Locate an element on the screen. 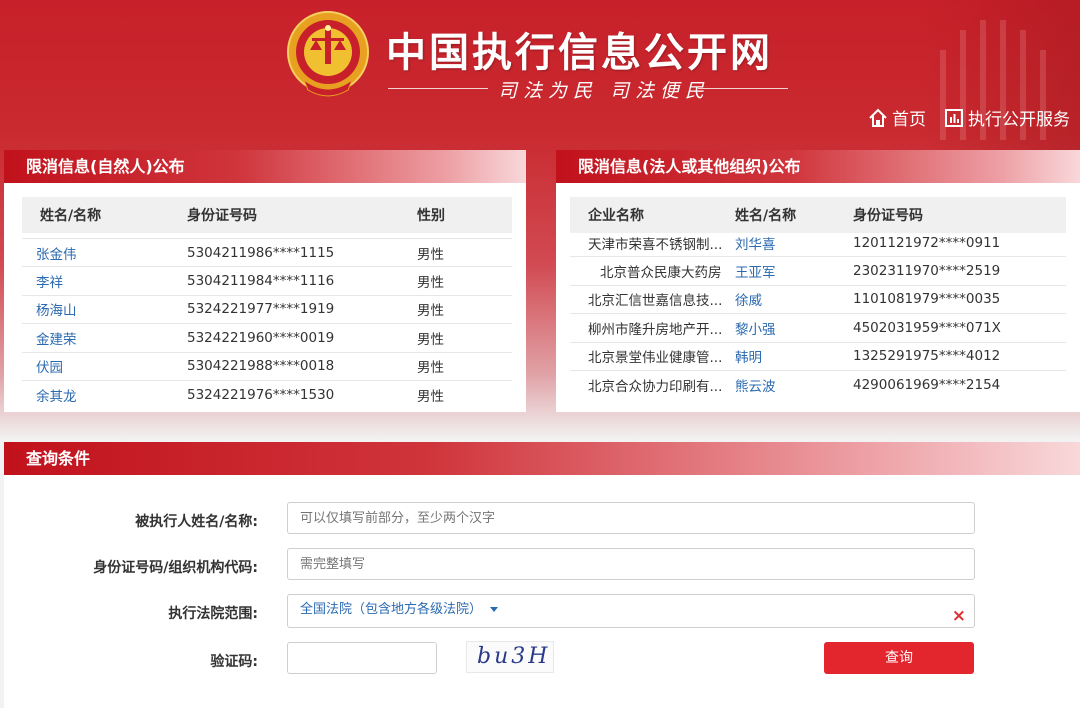 This screenshot has height=708, width=1080. id-number: 5324221960****0019 is located at coordinates (261, 337).